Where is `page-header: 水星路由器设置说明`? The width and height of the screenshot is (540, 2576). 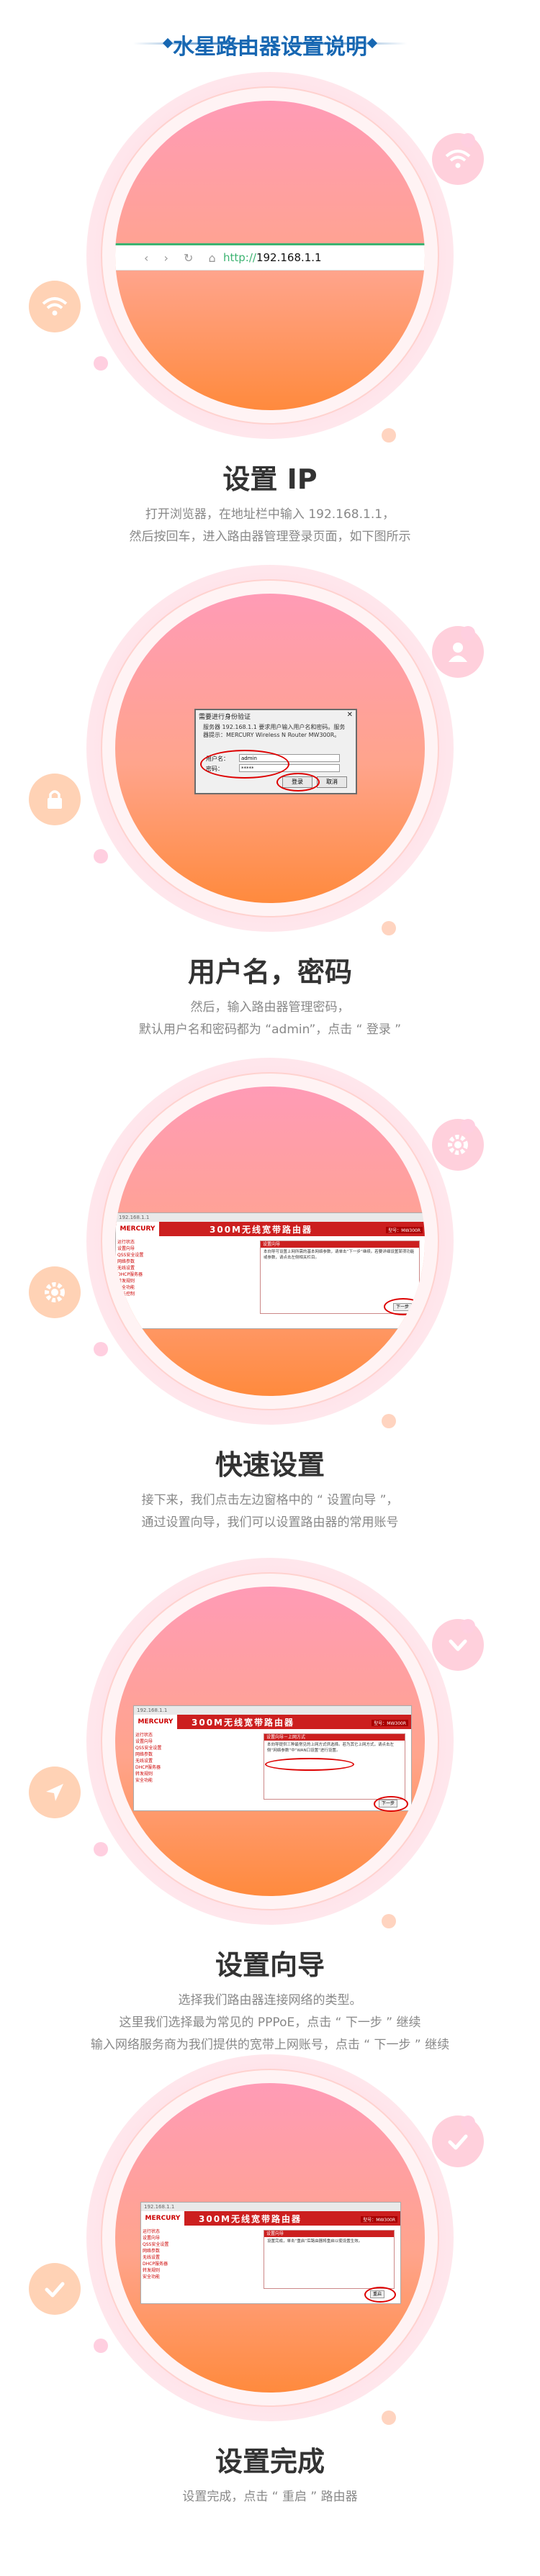
page-header: 水星路由器设置说明 is located at coordinates (270, 43).